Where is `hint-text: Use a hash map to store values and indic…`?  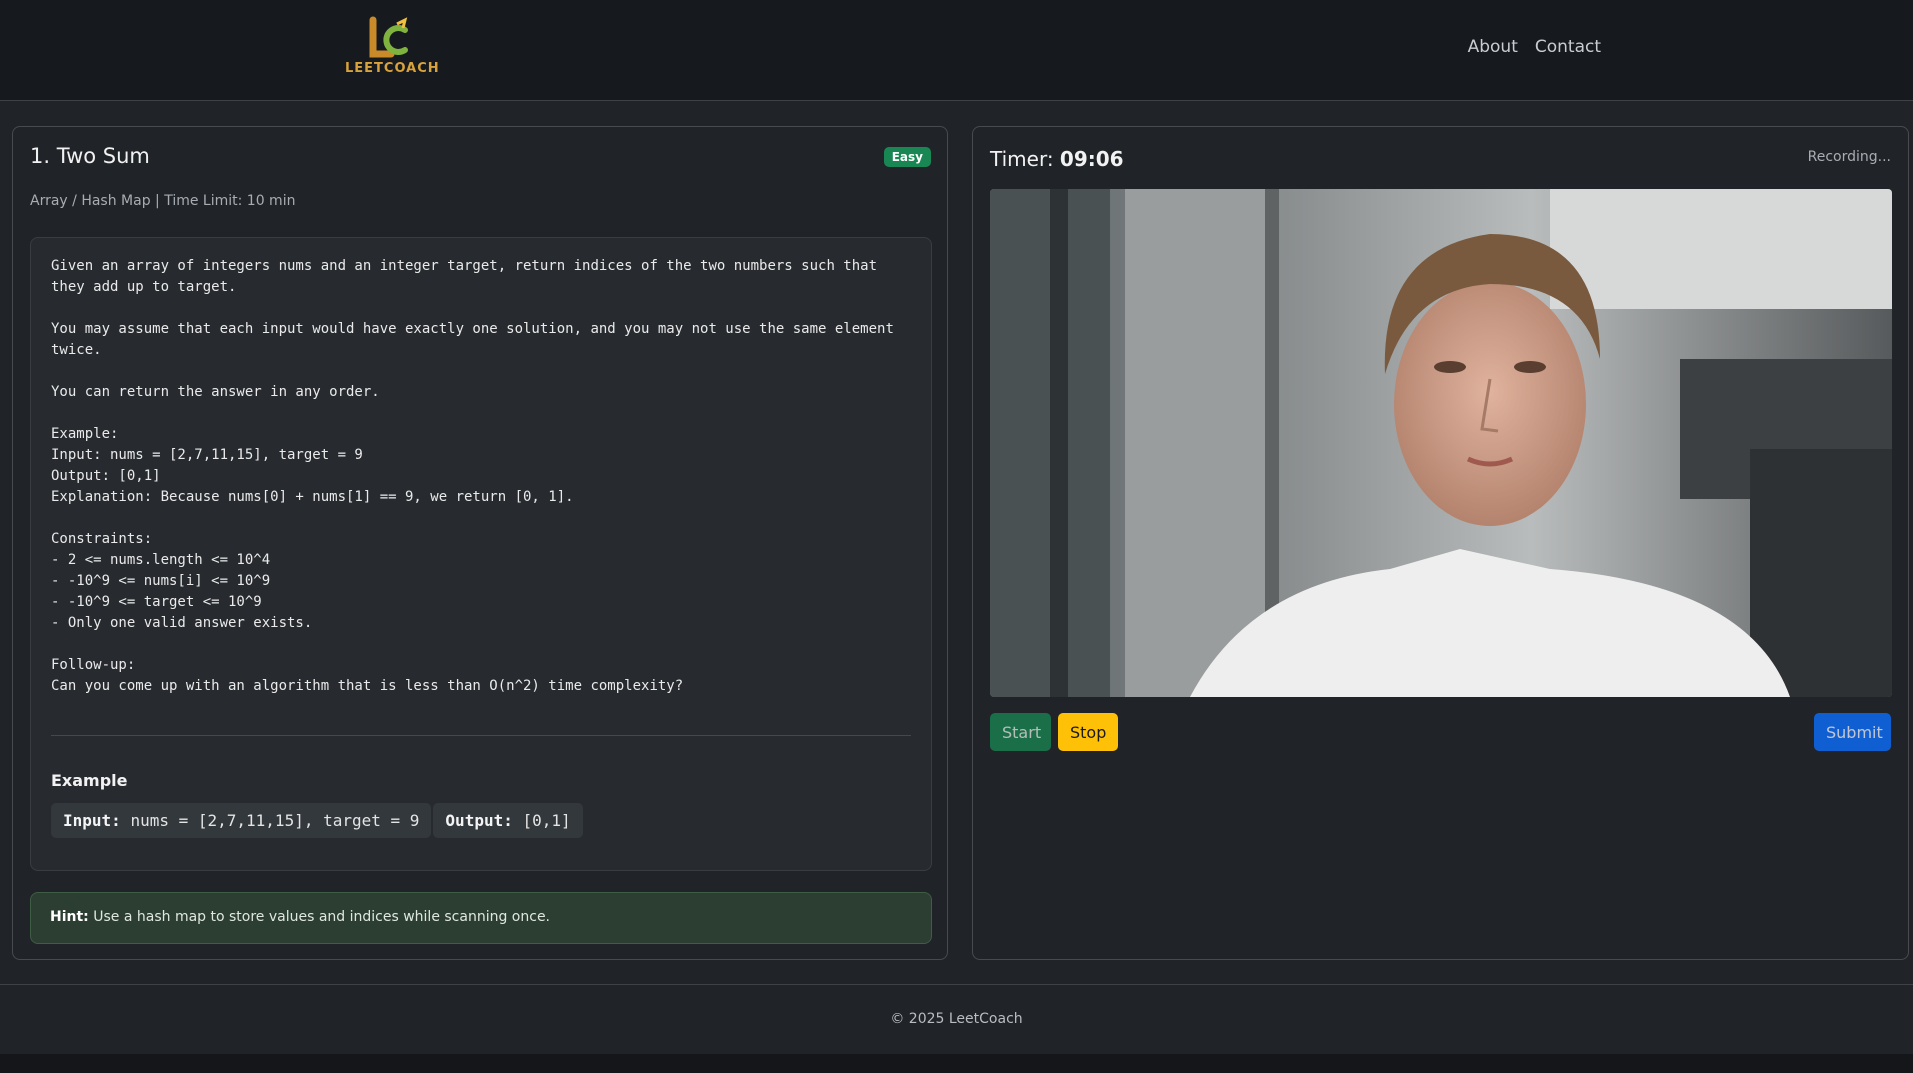 hint-text: Use a hash map to store values and indic… is located at coordinates (322, 917).